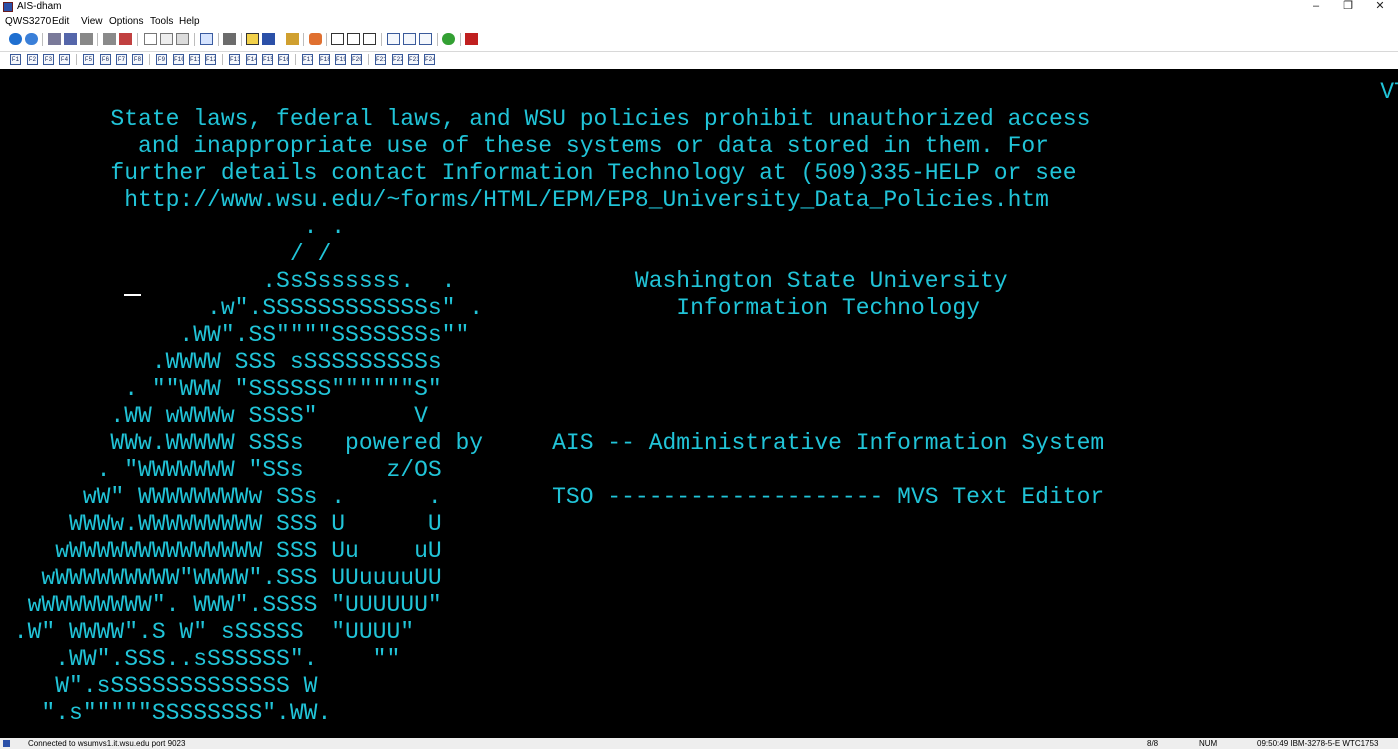 The height and width of the screenshot is (749, 1398). Describe the element at coordinates (221, 389) in the screenshot. I see `ascii-art-line: . ""WWW "SSSSSS""""""S"` at that location.